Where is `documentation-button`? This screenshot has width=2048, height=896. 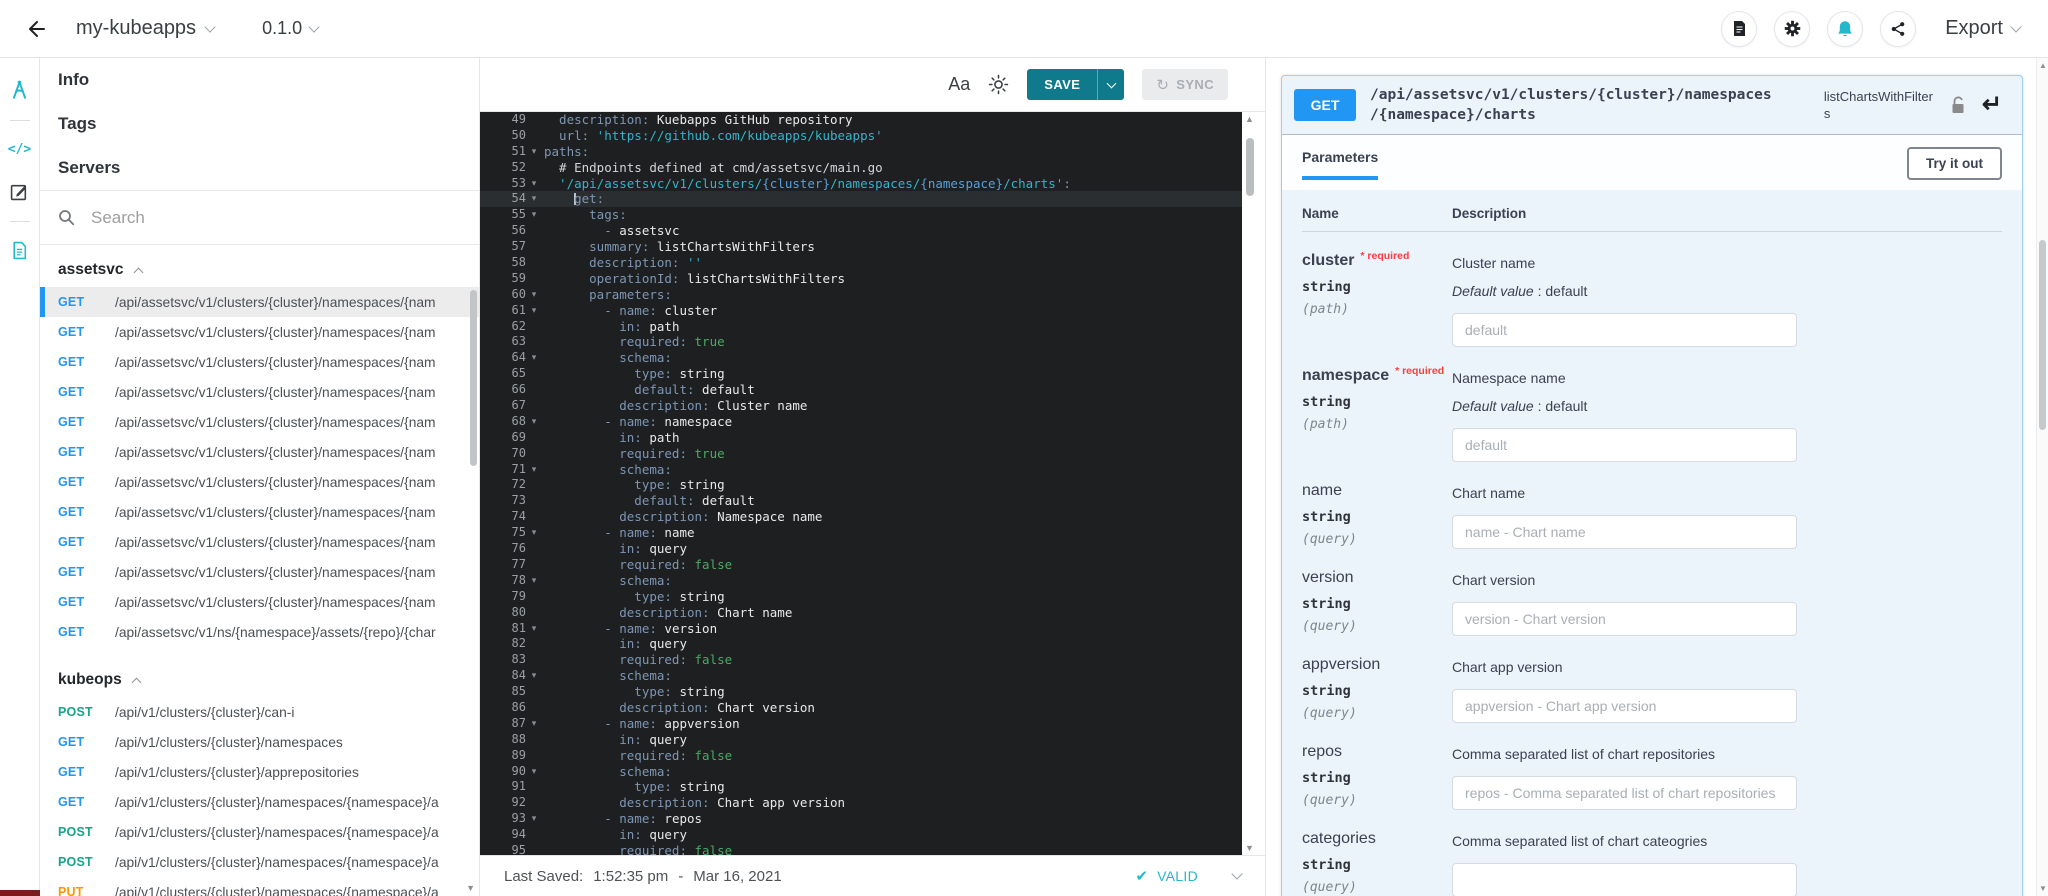 documentation-button is located at coordinates (20, 250).